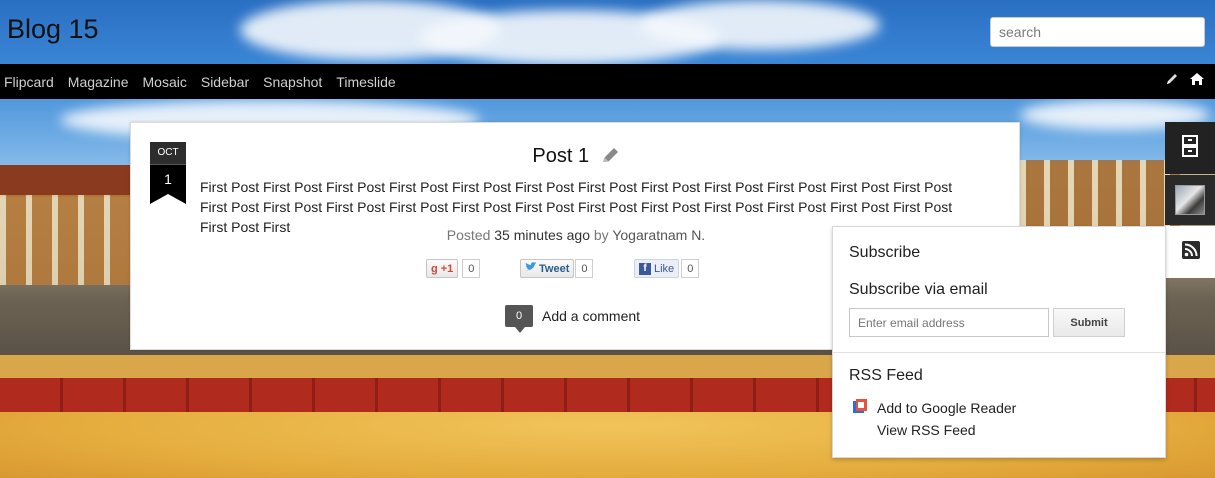 Image resolution: width=1215 pixels, height=478 pixels. Describe the element at coordinates (610, 157) in the screenshot. I see `edit-pencil-icon` at that location.